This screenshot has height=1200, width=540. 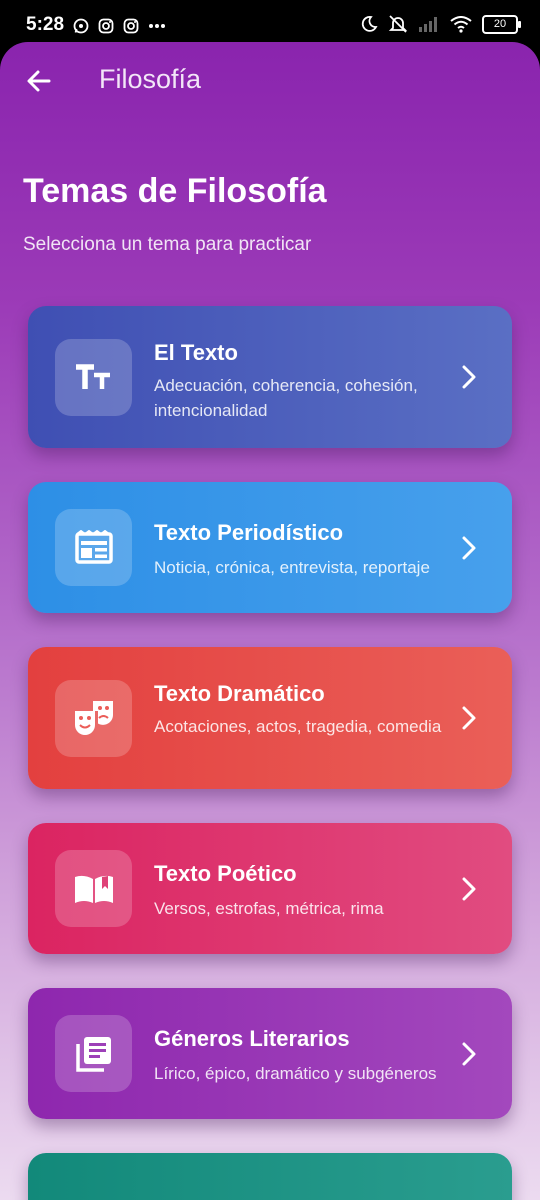 I want to click on text-size-icon, so click(x=92, y=376).